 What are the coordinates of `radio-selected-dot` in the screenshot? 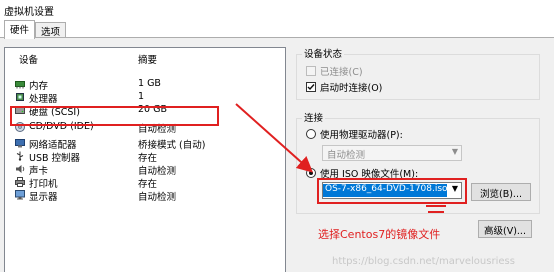 It's located at (311, 173).